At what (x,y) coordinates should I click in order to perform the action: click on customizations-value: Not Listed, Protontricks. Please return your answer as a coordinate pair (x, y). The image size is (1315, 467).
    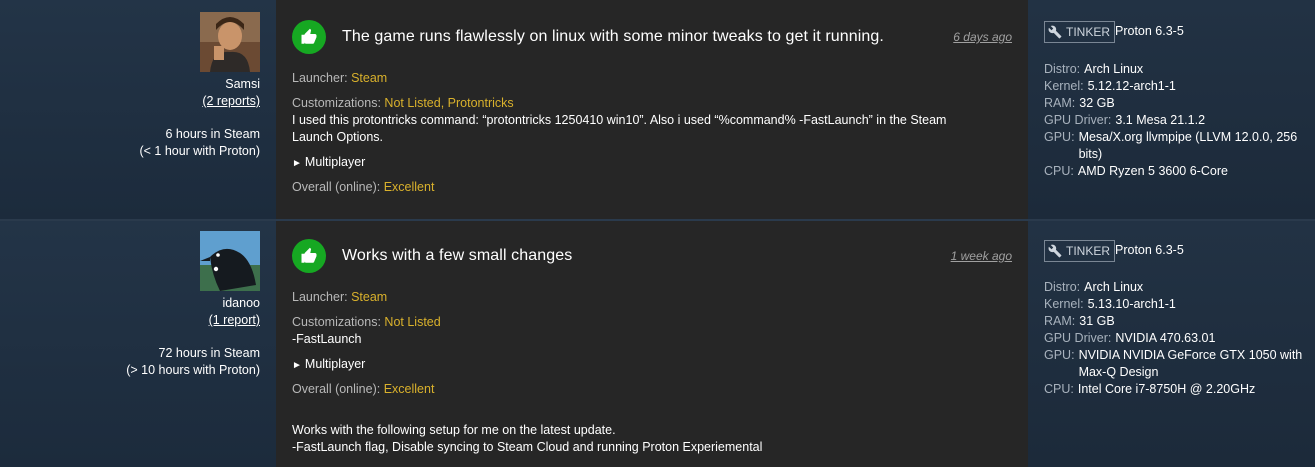
    Looking at the image, I should click on (449, 103).